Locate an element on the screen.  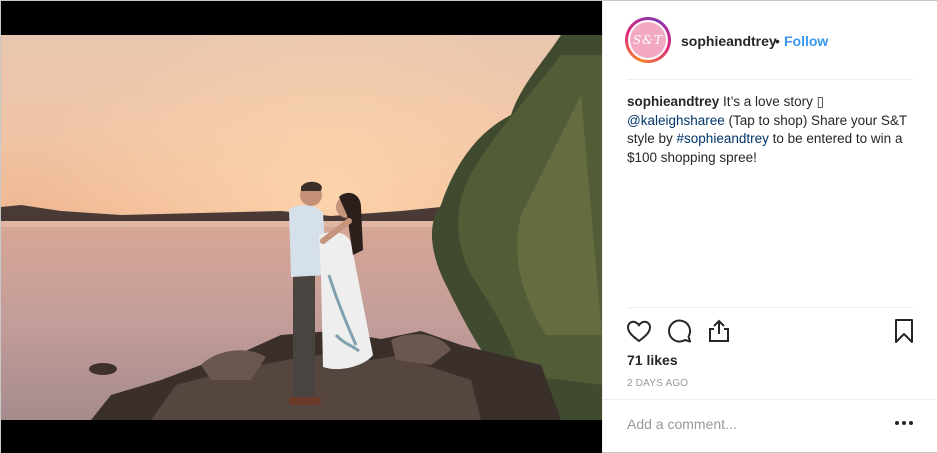
comment-icon is located at coordinates (679, 331).